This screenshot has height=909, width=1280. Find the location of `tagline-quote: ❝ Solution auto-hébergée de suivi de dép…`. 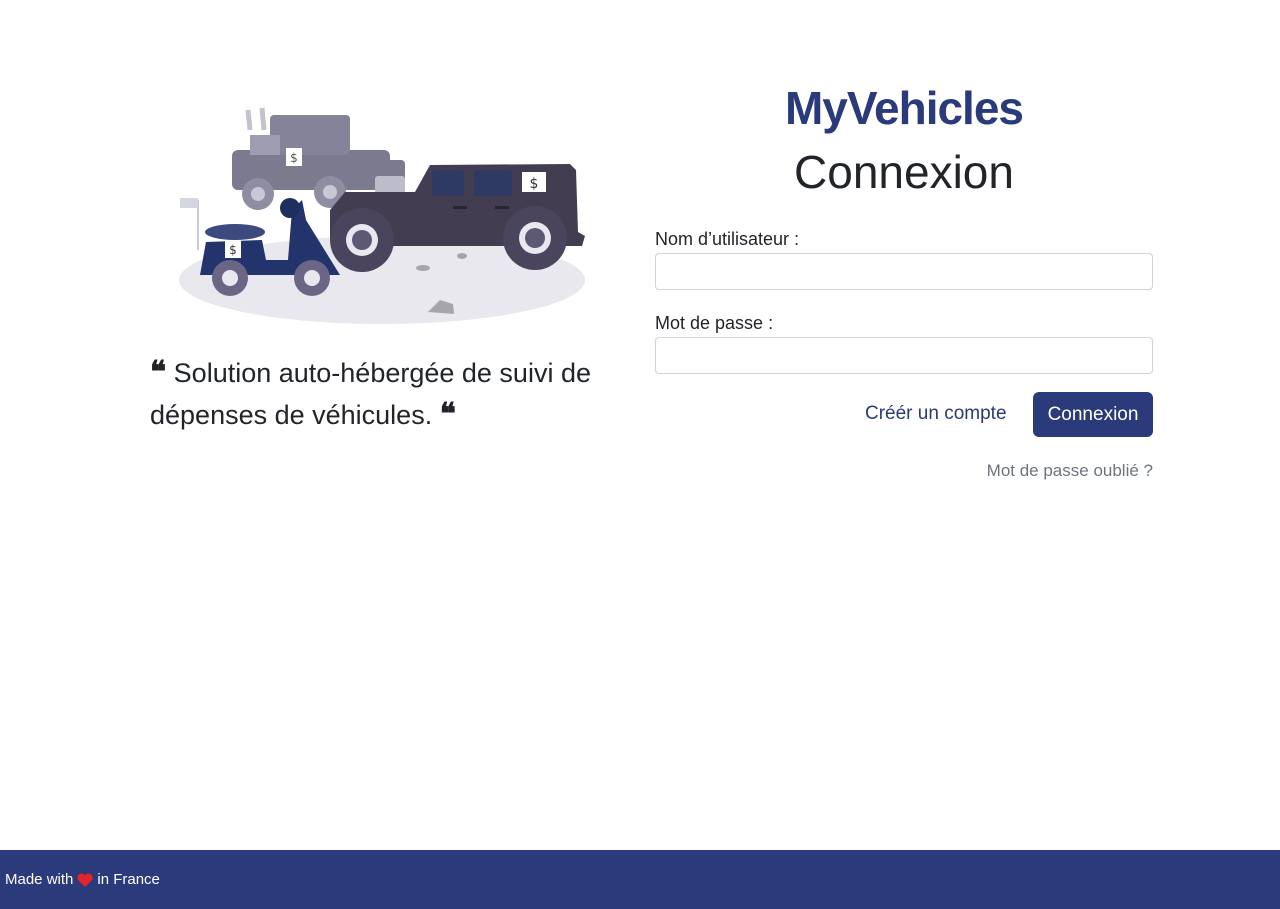

tagline-quote: ❝ Solution auto-hébergée de suivi de dép… is located at coordinates (385, 394).